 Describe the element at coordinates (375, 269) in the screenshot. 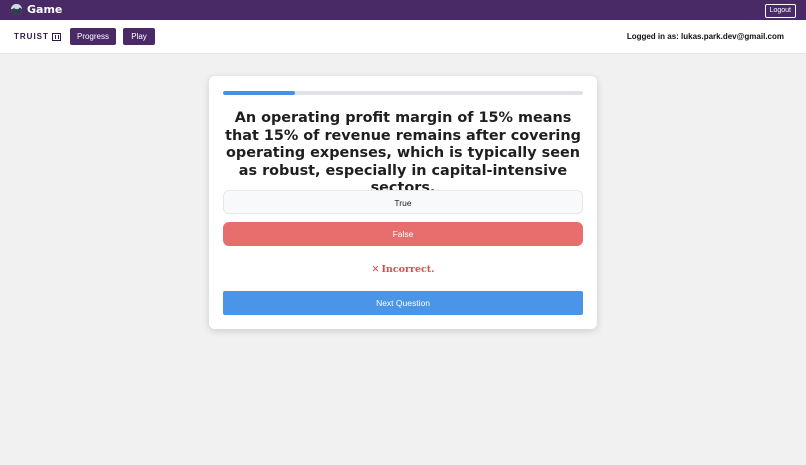

I see `incorrect-x-icon: ✕` at that location.